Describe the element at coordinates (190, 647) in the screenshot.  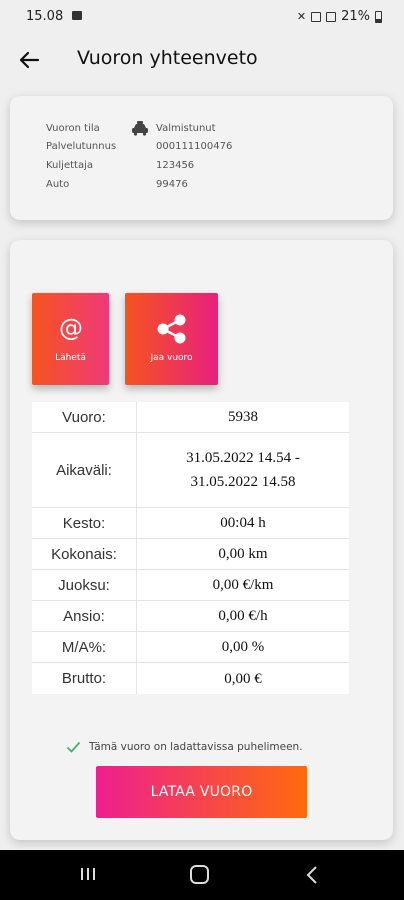
I see `table-row: M/A%: 0,00 %` at that location.